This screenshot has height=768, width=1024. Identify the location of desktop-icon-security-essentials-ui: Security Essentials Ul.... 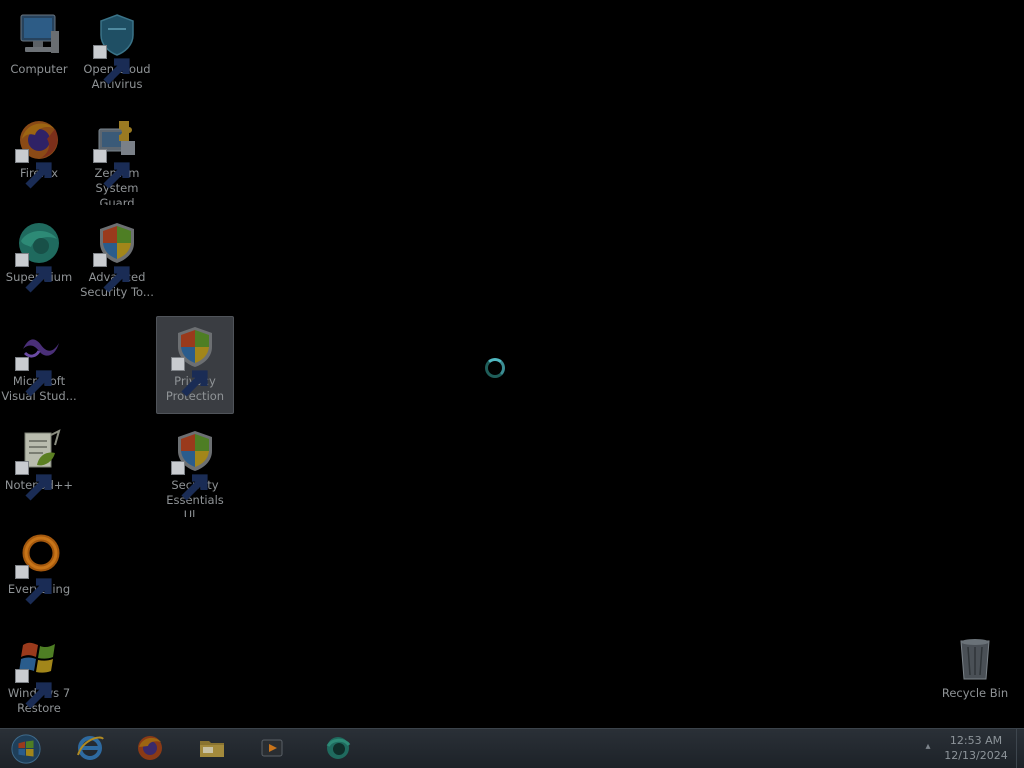
(195, 469).